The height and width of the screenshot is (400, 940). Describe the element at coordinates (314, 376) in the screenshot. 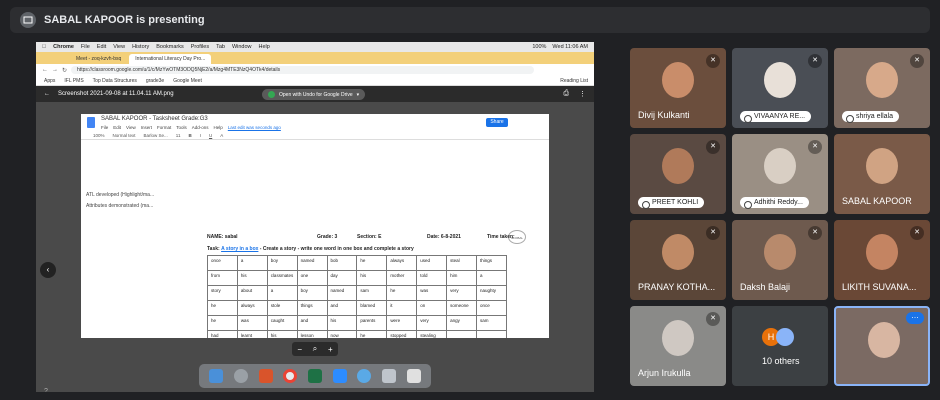

I see `excel-icon` at that location.